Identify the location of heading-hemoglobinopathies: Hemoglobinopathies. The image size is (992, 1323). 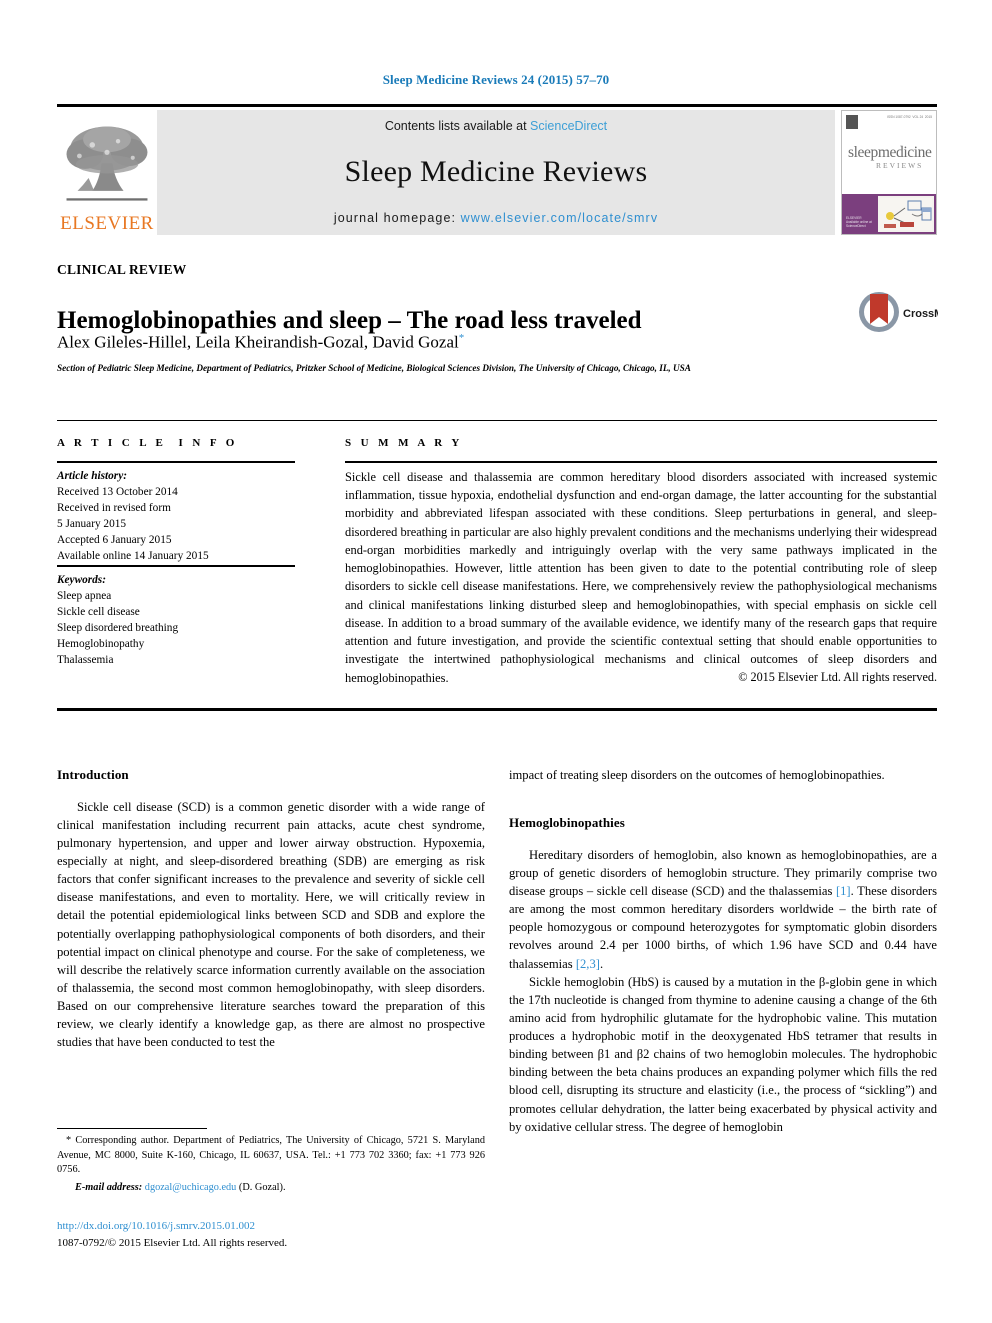
(567, 823).